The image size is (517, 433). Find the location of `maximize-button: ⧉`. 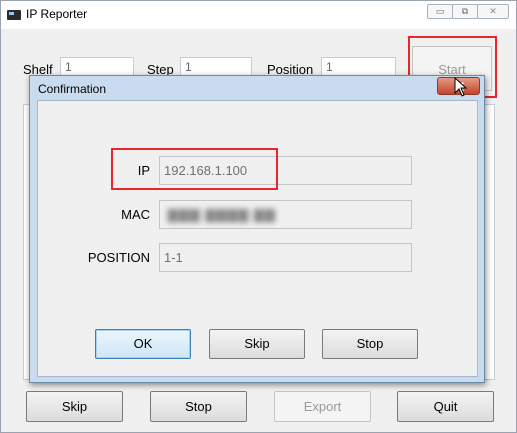

maximize-button: ⧉ is located at coordinates (465, 11).